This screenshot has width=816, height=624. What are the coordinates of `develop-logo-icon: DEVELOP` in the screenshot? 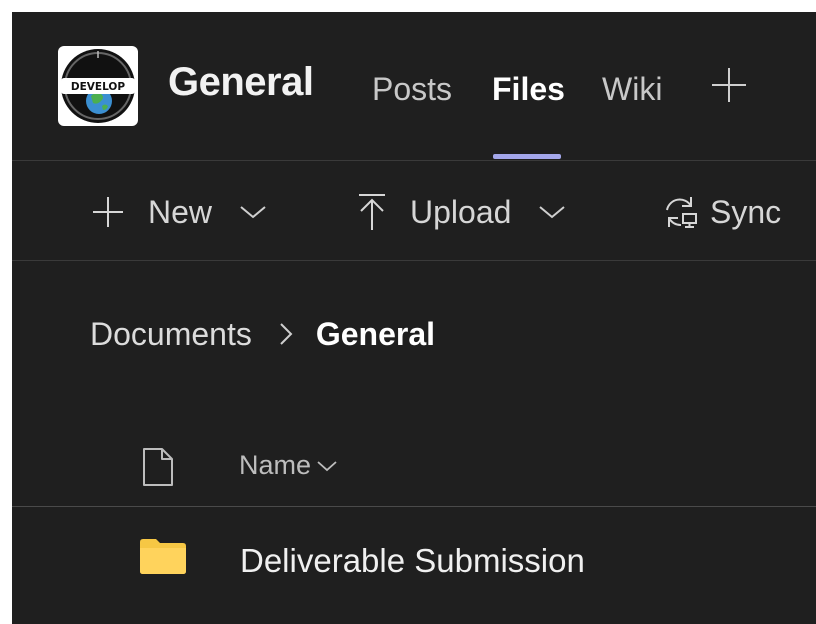 It's located at (98, 86).